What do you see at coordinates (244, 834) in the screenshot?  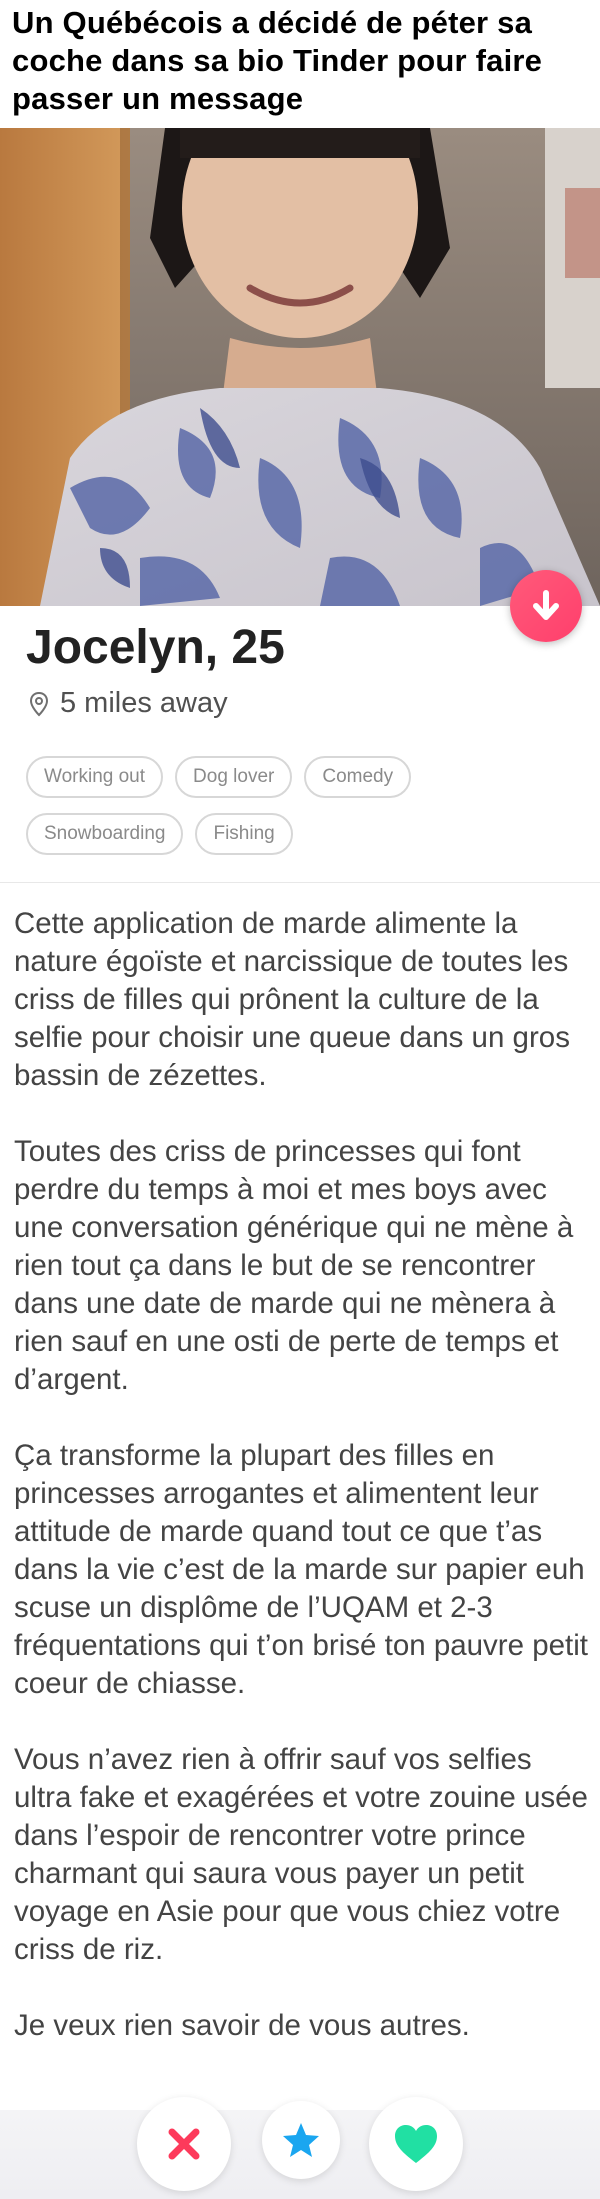 I see `interest-tag: Fishing` at bounding box center [244, 834].